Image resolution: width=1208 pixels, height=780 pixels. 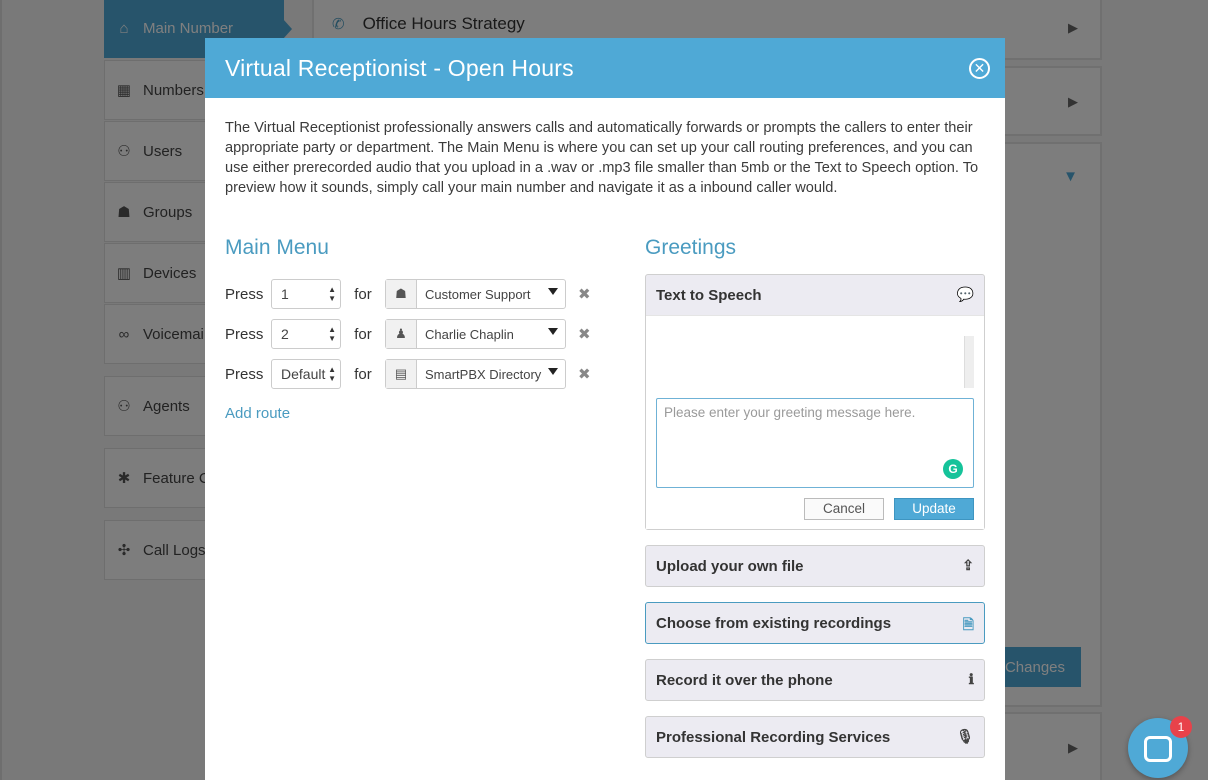 I want to click on existing-recordings-option: Choose from existing recordings 🗎, so click(x=815, y=623).